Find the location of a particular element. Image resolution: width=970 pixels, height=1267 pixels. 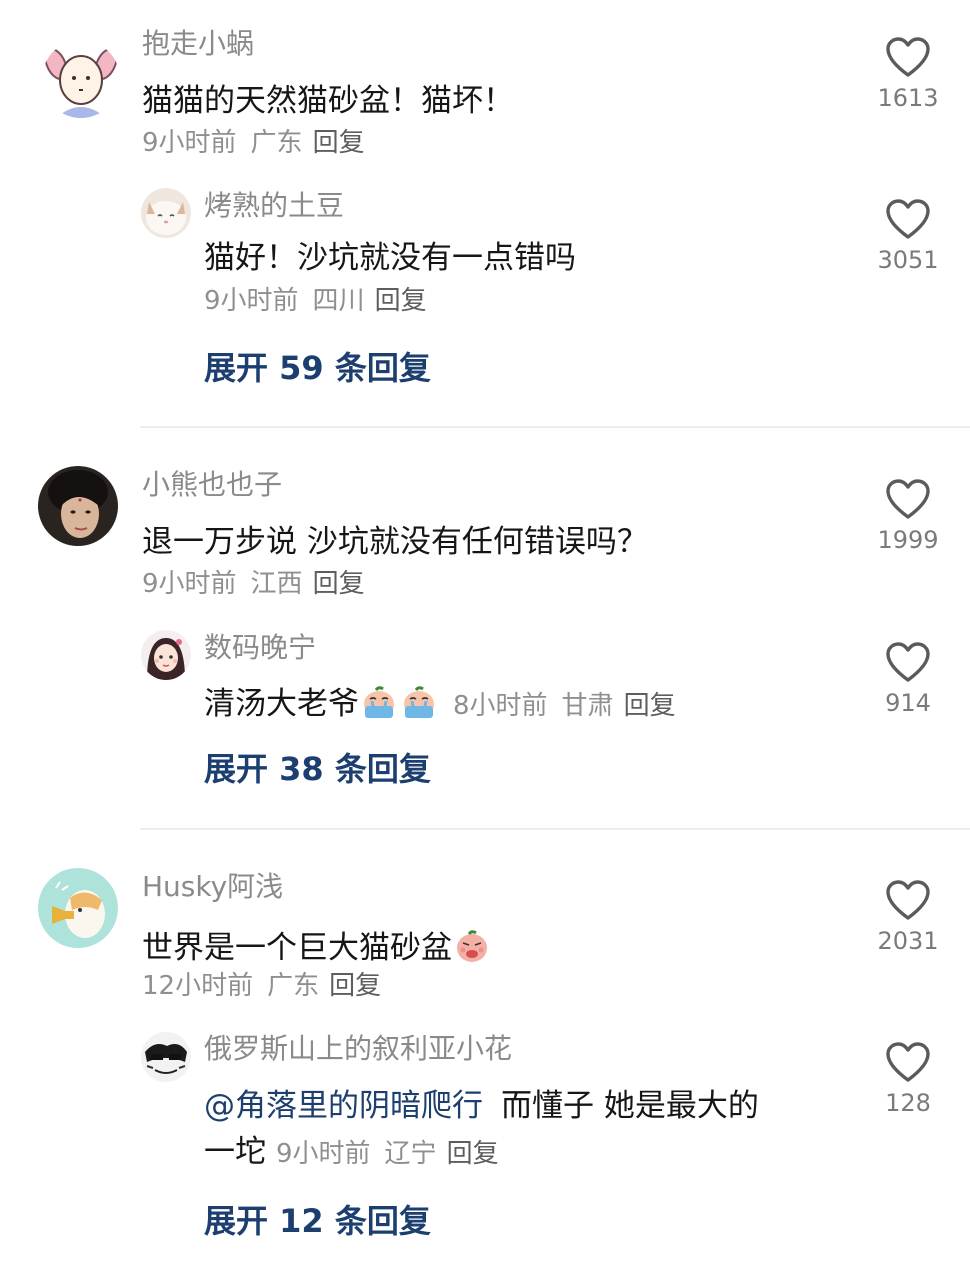

comment-text-body: 清汤大老爷 is located at coordinates (281, 704).